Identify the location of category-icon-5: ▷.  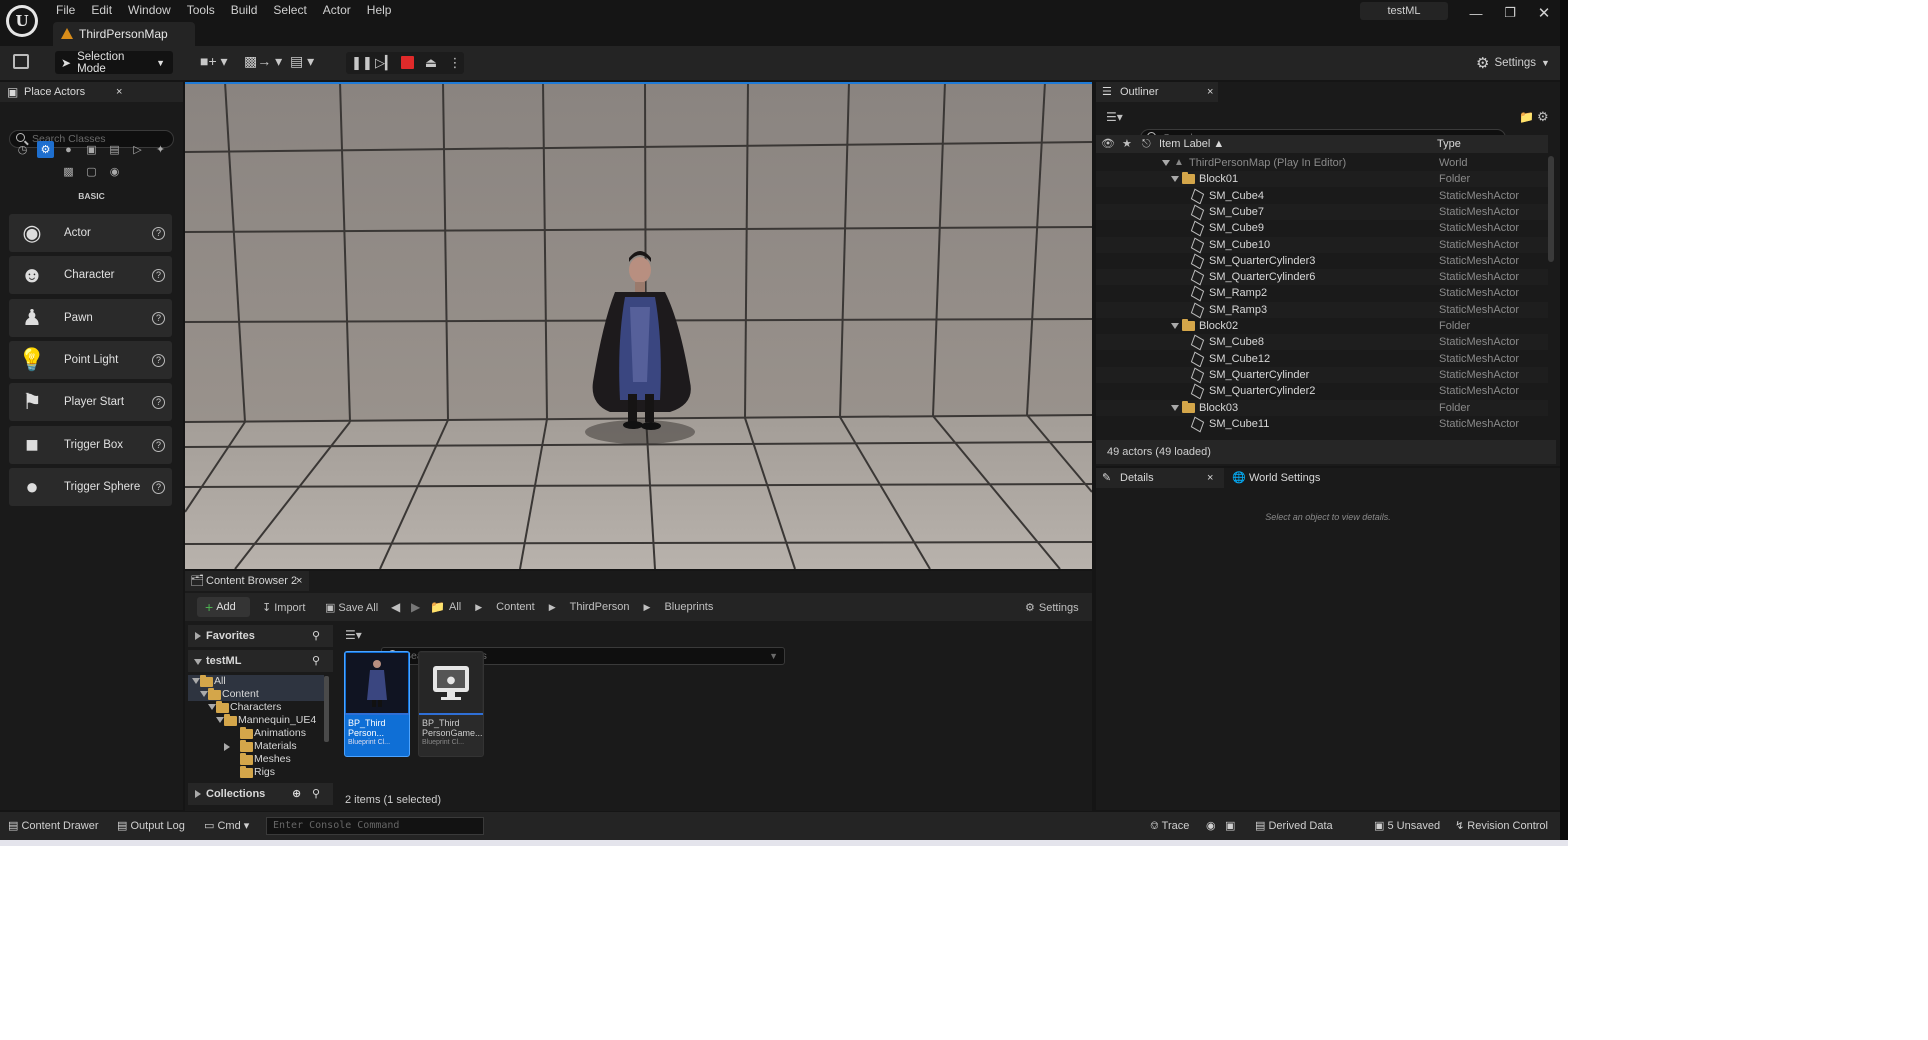
(137, 149).